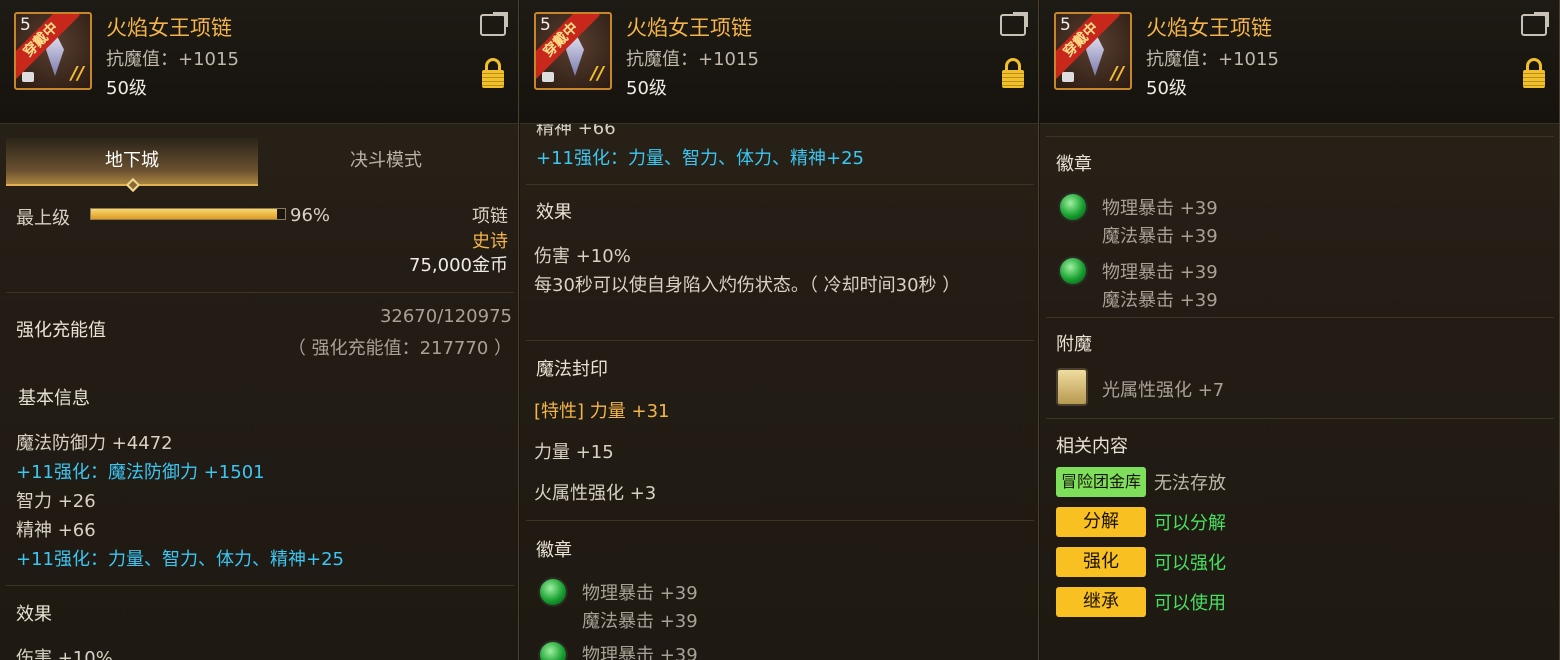 The image size is (1560, 660). Describe the element at coordinates (64, 654) in the screenshot. I see `effect-line-partial: 伤害 +10%` at that location.